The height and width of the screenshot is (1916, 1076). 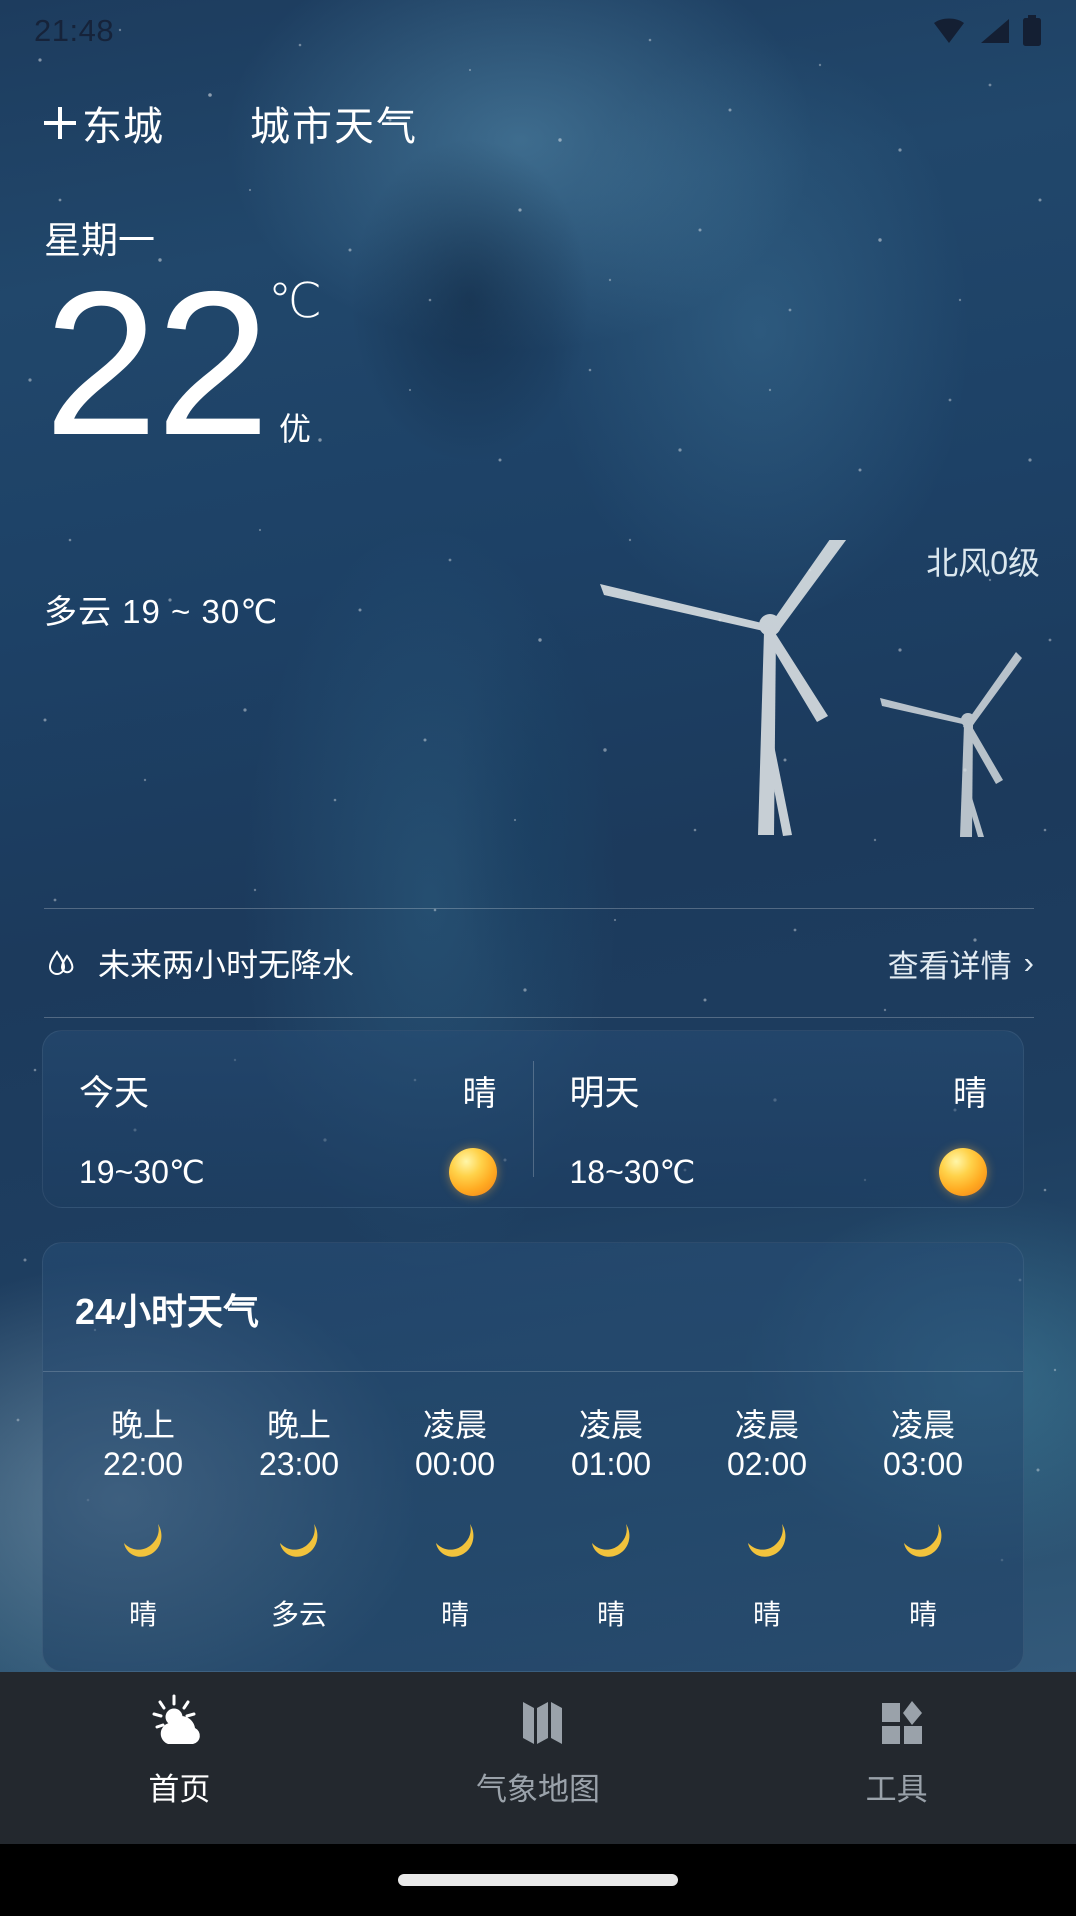 What do you see at coordinates (295, 301) in the screenshot?
I see `temperature-unit: ℃` at bounding box center [295, 301].